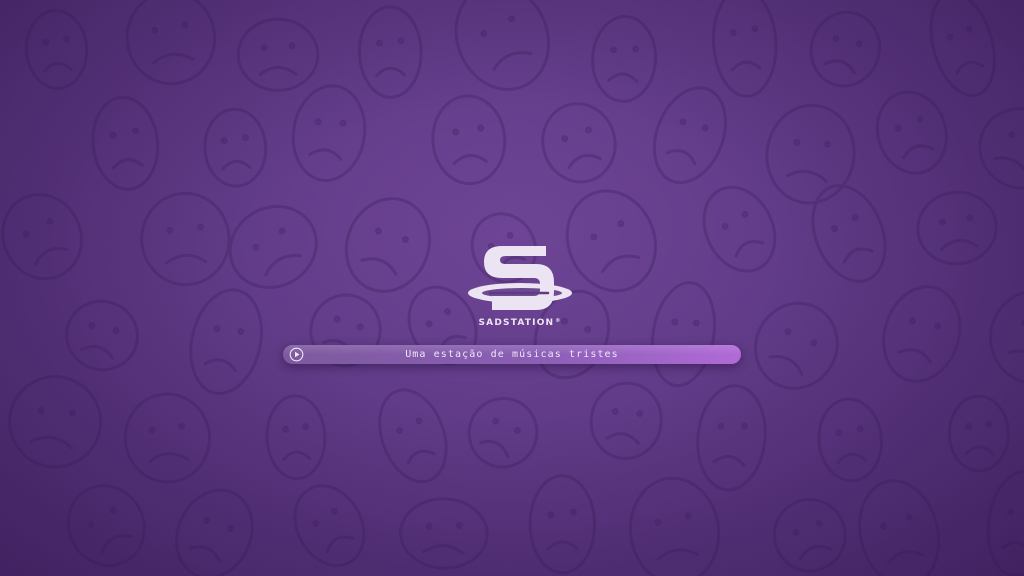 The height and width of the screenshot is (576, 1024). I want to click on tagline: Uma estação de músicas tristes, so click(512, 354).